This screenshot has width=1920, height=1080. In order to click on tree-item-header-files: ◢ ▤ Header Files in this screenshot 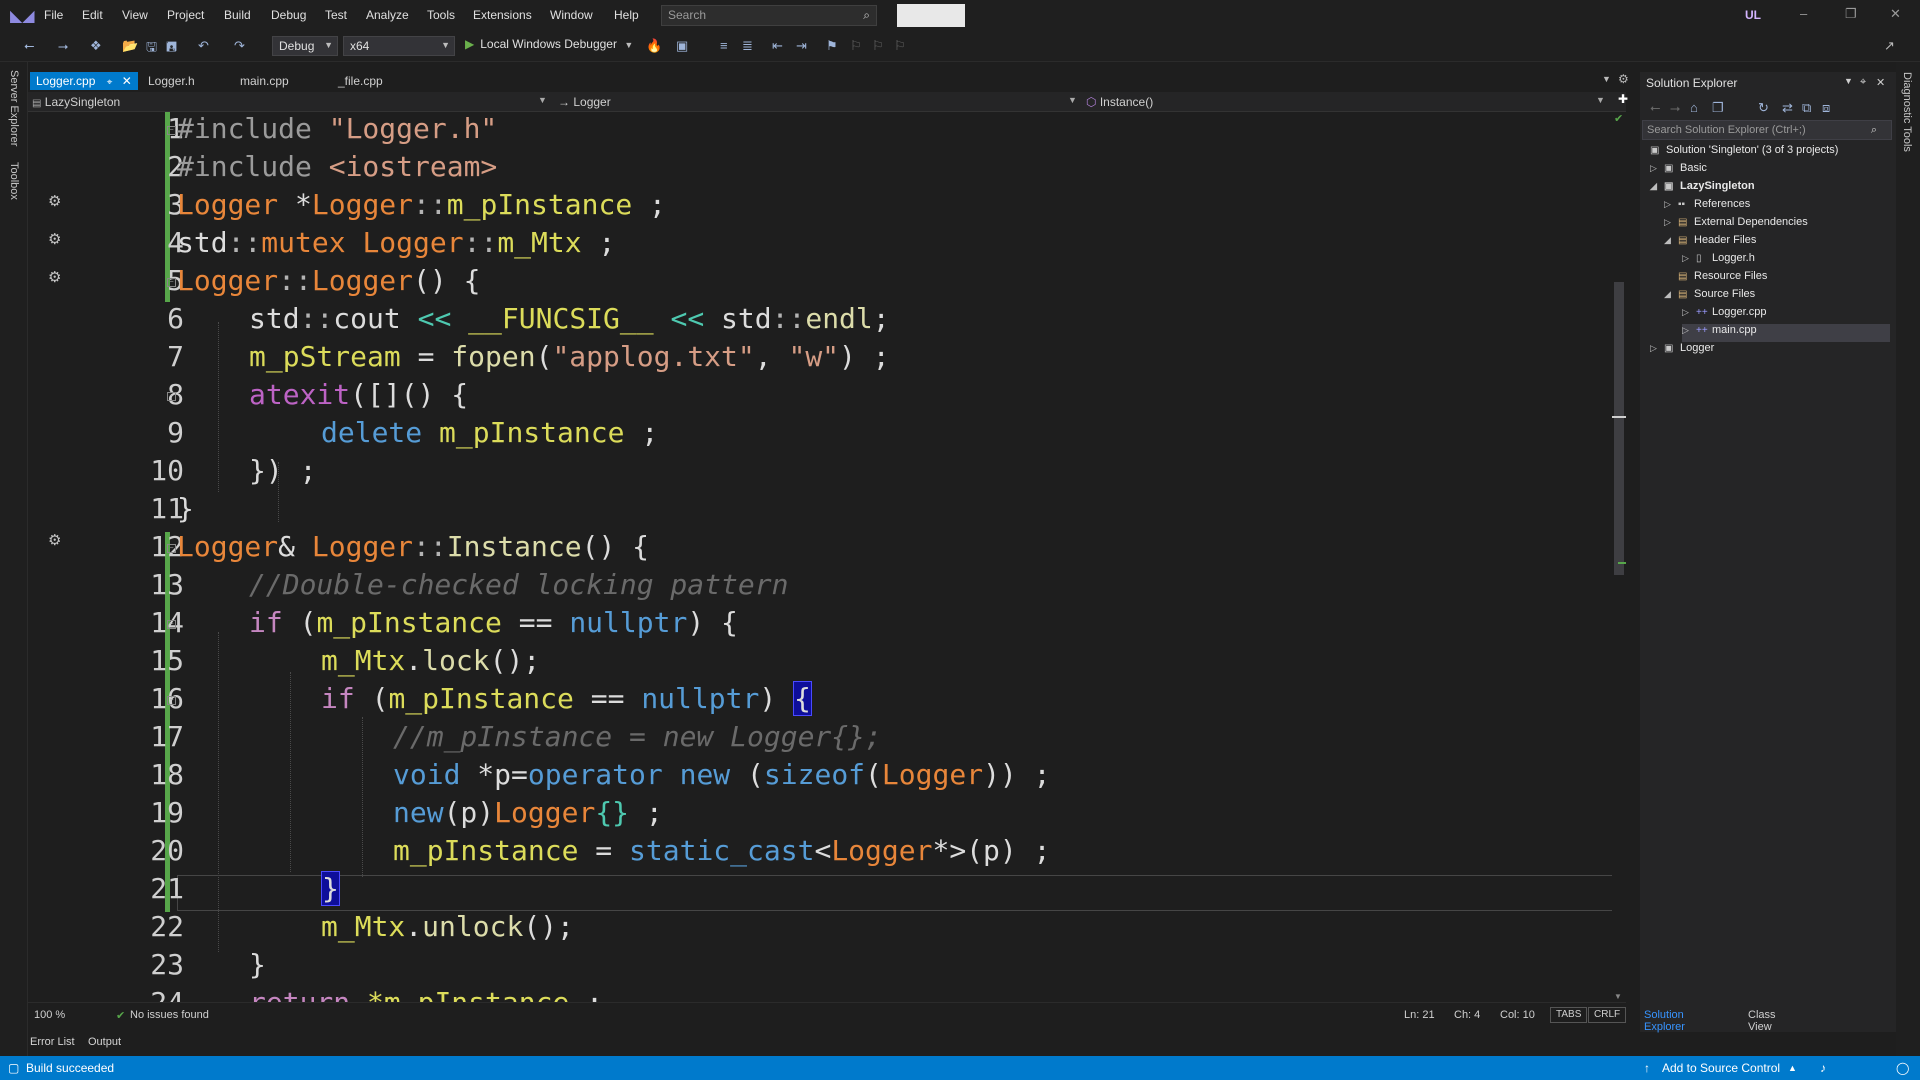, I will do `click(1710, 243)`.